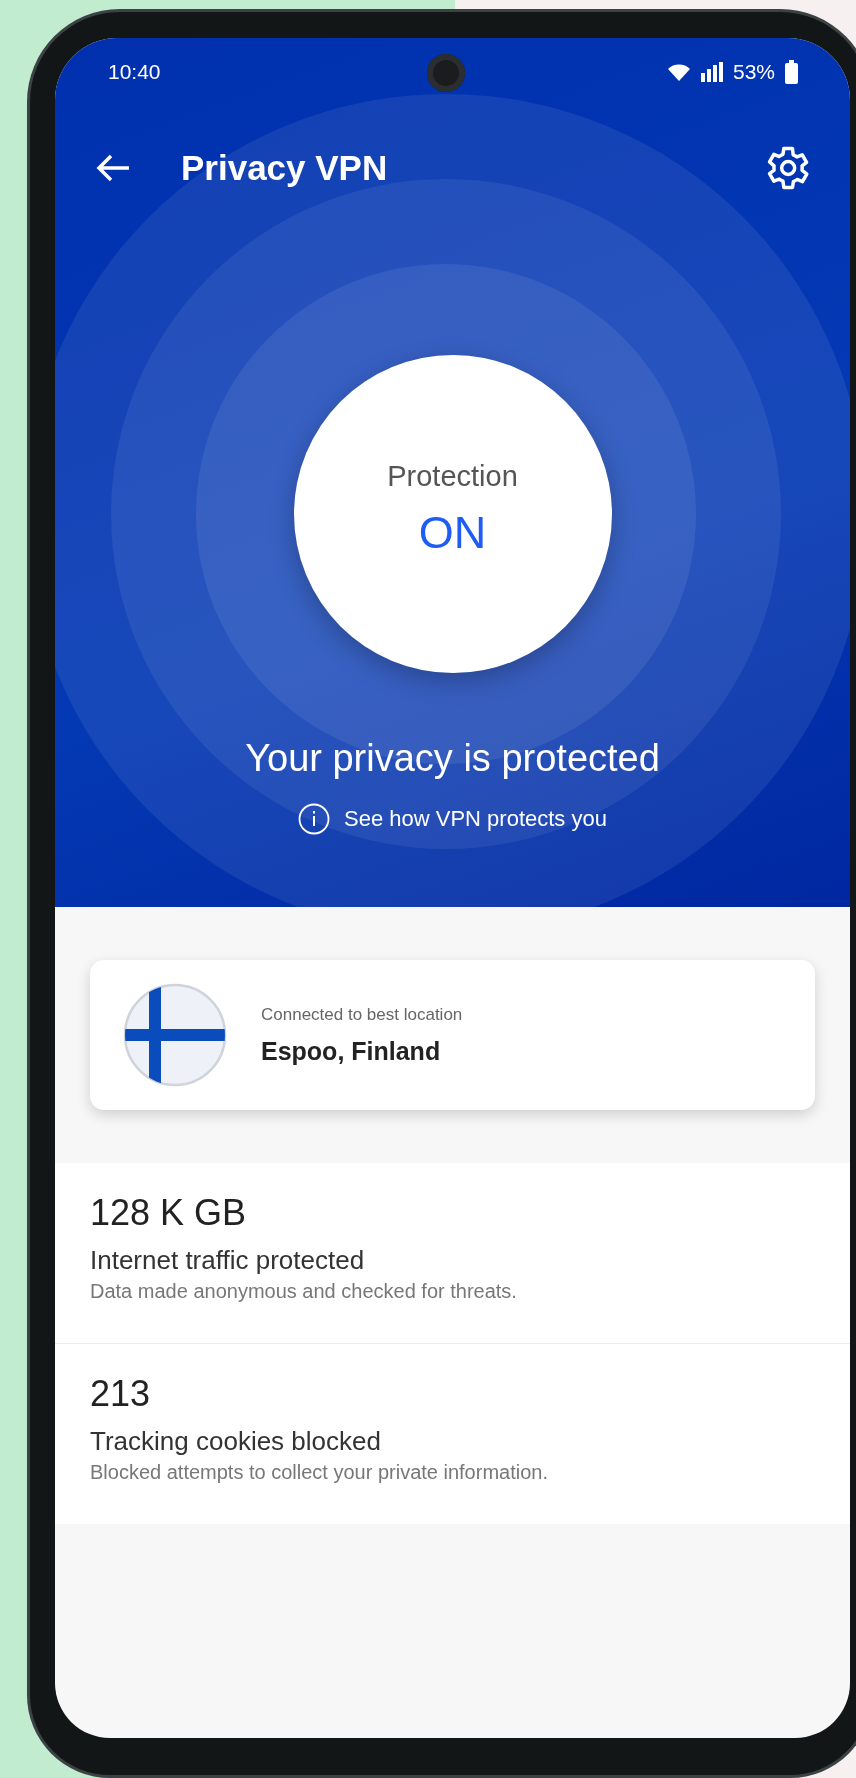 This screenshot has height=1778, width=856. Describe the element at coordinates (362, 1014) in the screenshot. I see `location-caption: Connected to best location` at that location.